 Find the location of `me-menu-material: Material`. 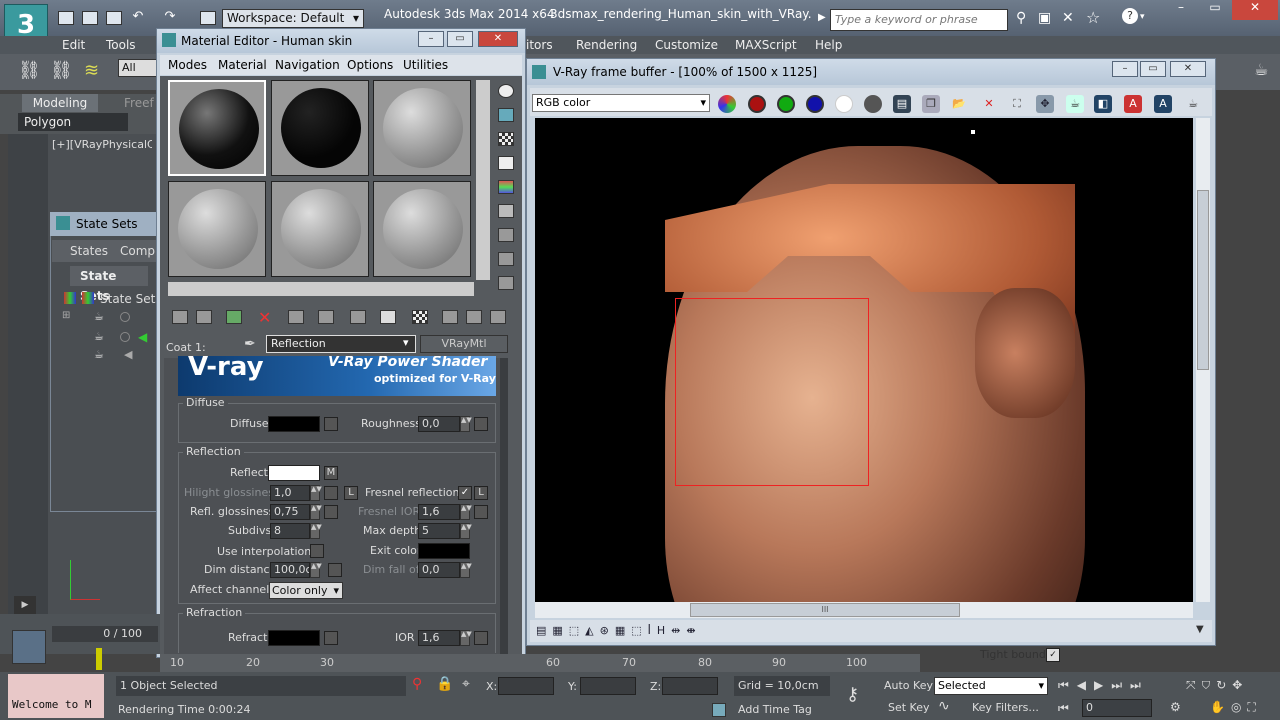

me-menu-material: Material is located at coordinates (242, 65).